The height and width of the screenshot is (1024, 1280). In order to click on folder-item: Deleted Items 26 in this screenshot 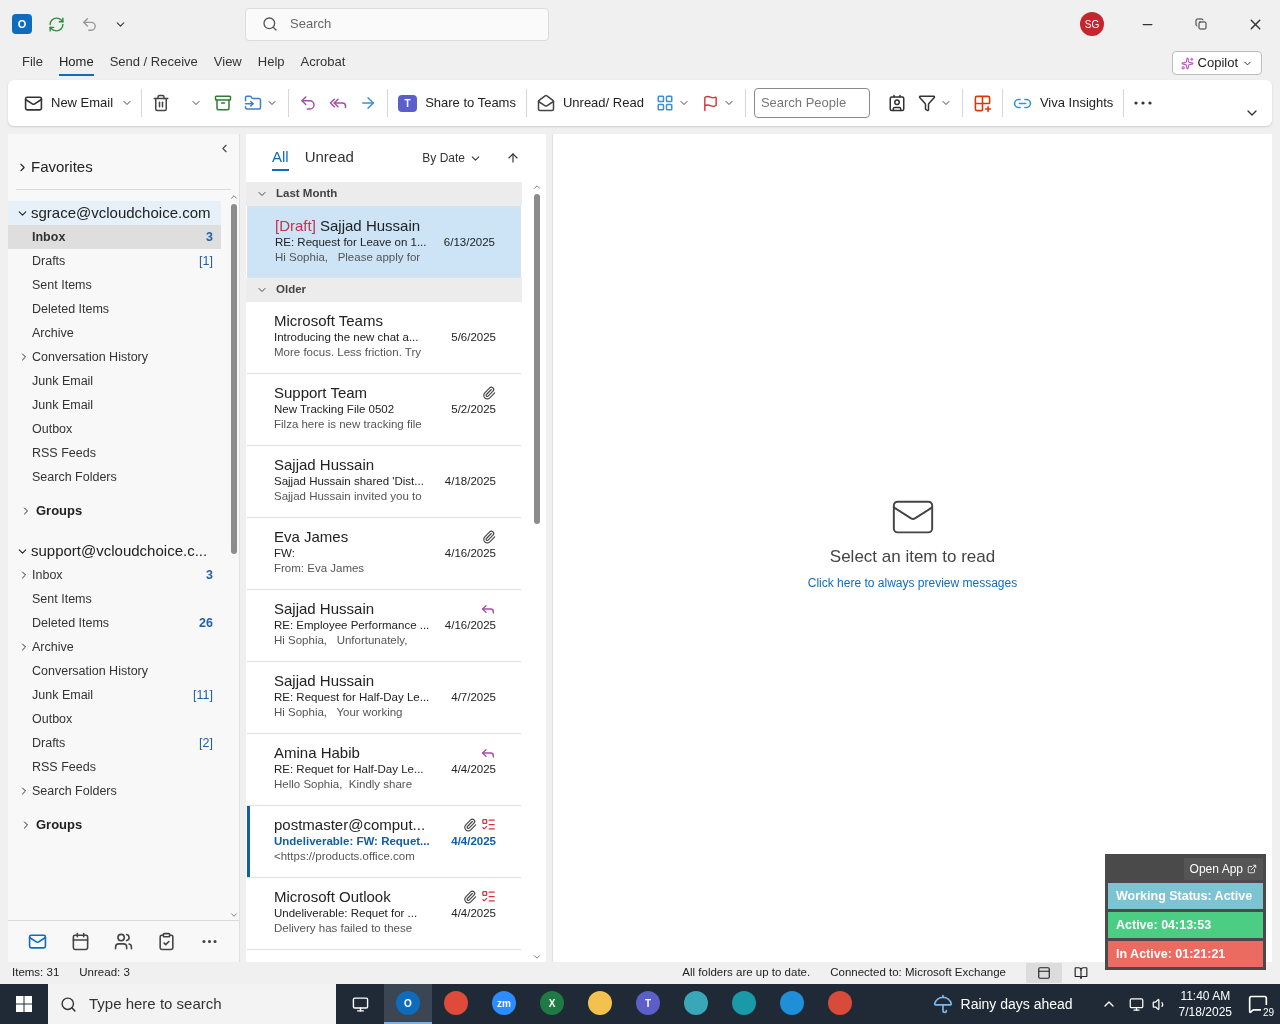, I will do `click(114, 623)`.